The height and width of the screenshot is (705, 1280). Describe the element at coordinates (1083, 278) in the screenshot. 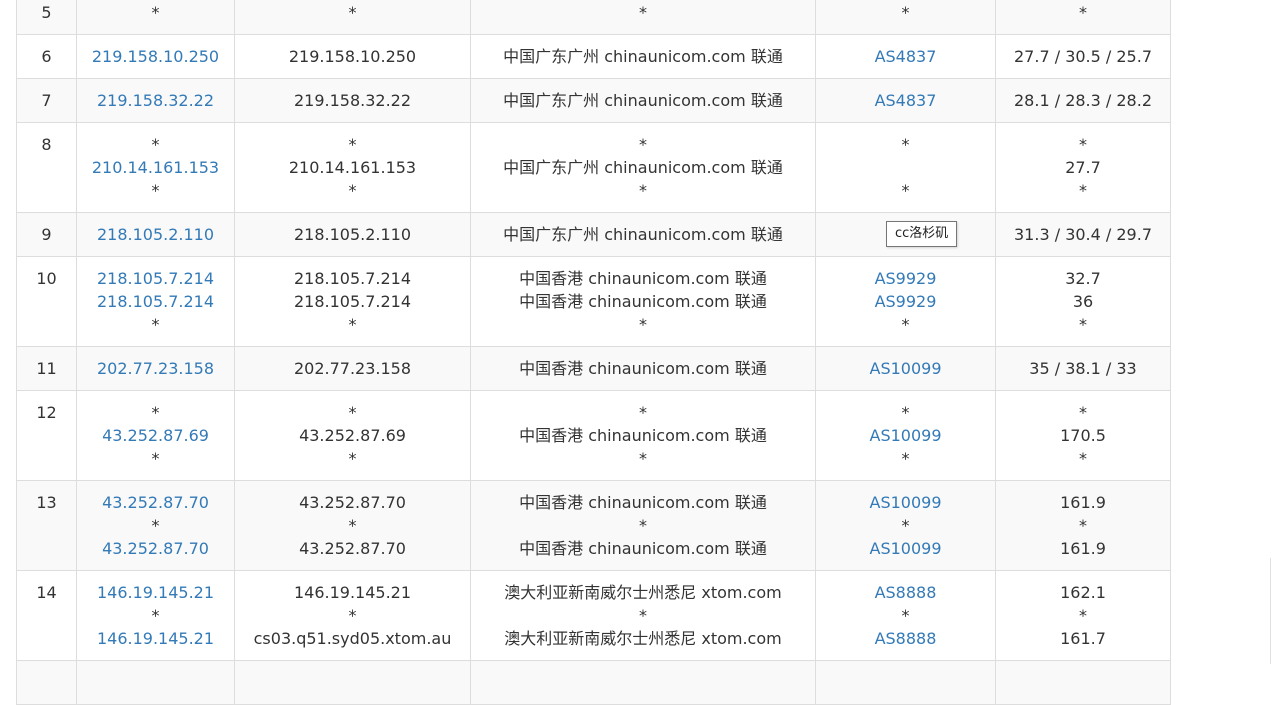

I see `latency-text: 32.7` at that location.